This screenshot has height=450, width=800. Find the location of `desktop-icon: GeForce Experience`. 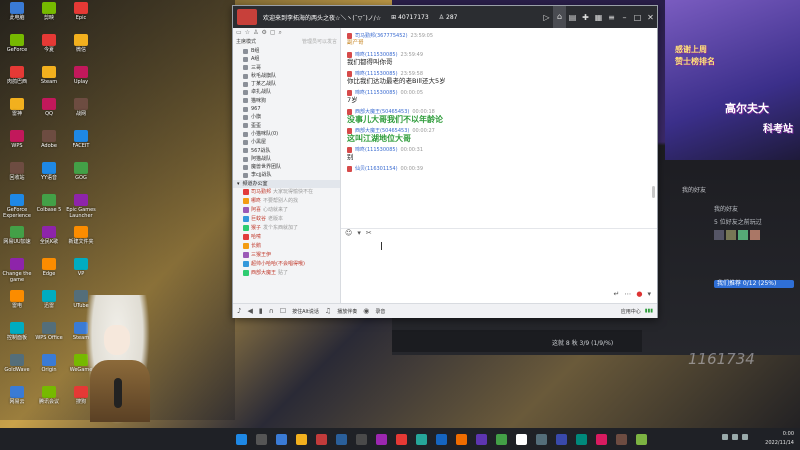

desktop-icon: GeForce Experience is located at coordinates (17, 207).